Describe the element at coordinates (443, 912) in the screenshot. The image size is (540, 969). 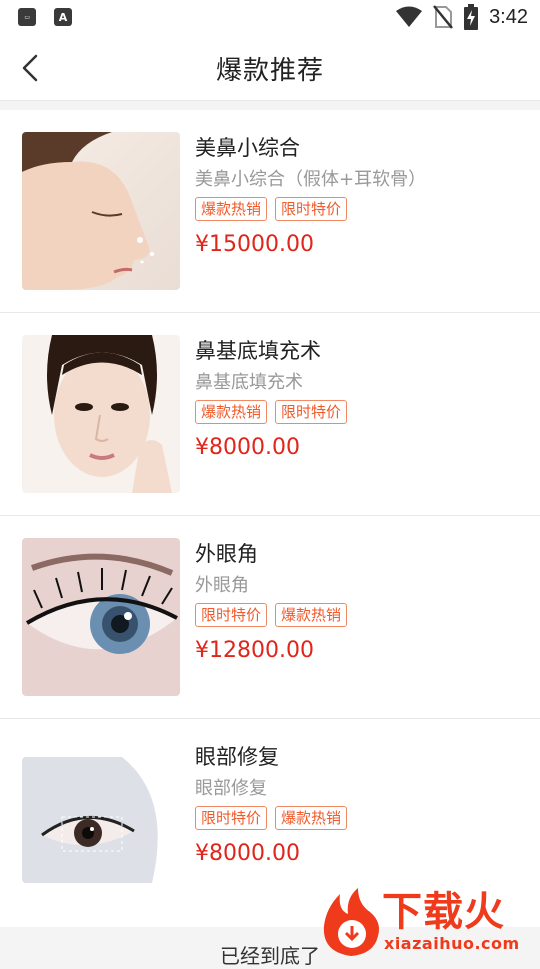
I see `watermark-text-cn: 下载火` at that location.